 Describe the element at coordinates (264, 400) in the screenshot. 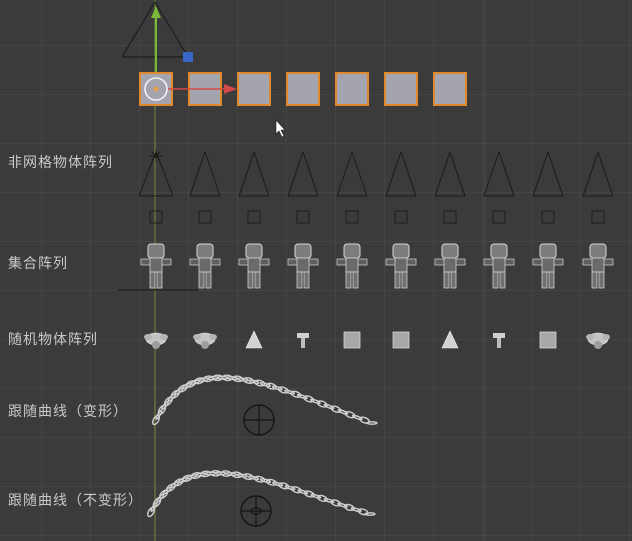

I see `chain-curve-deformed` at that location.